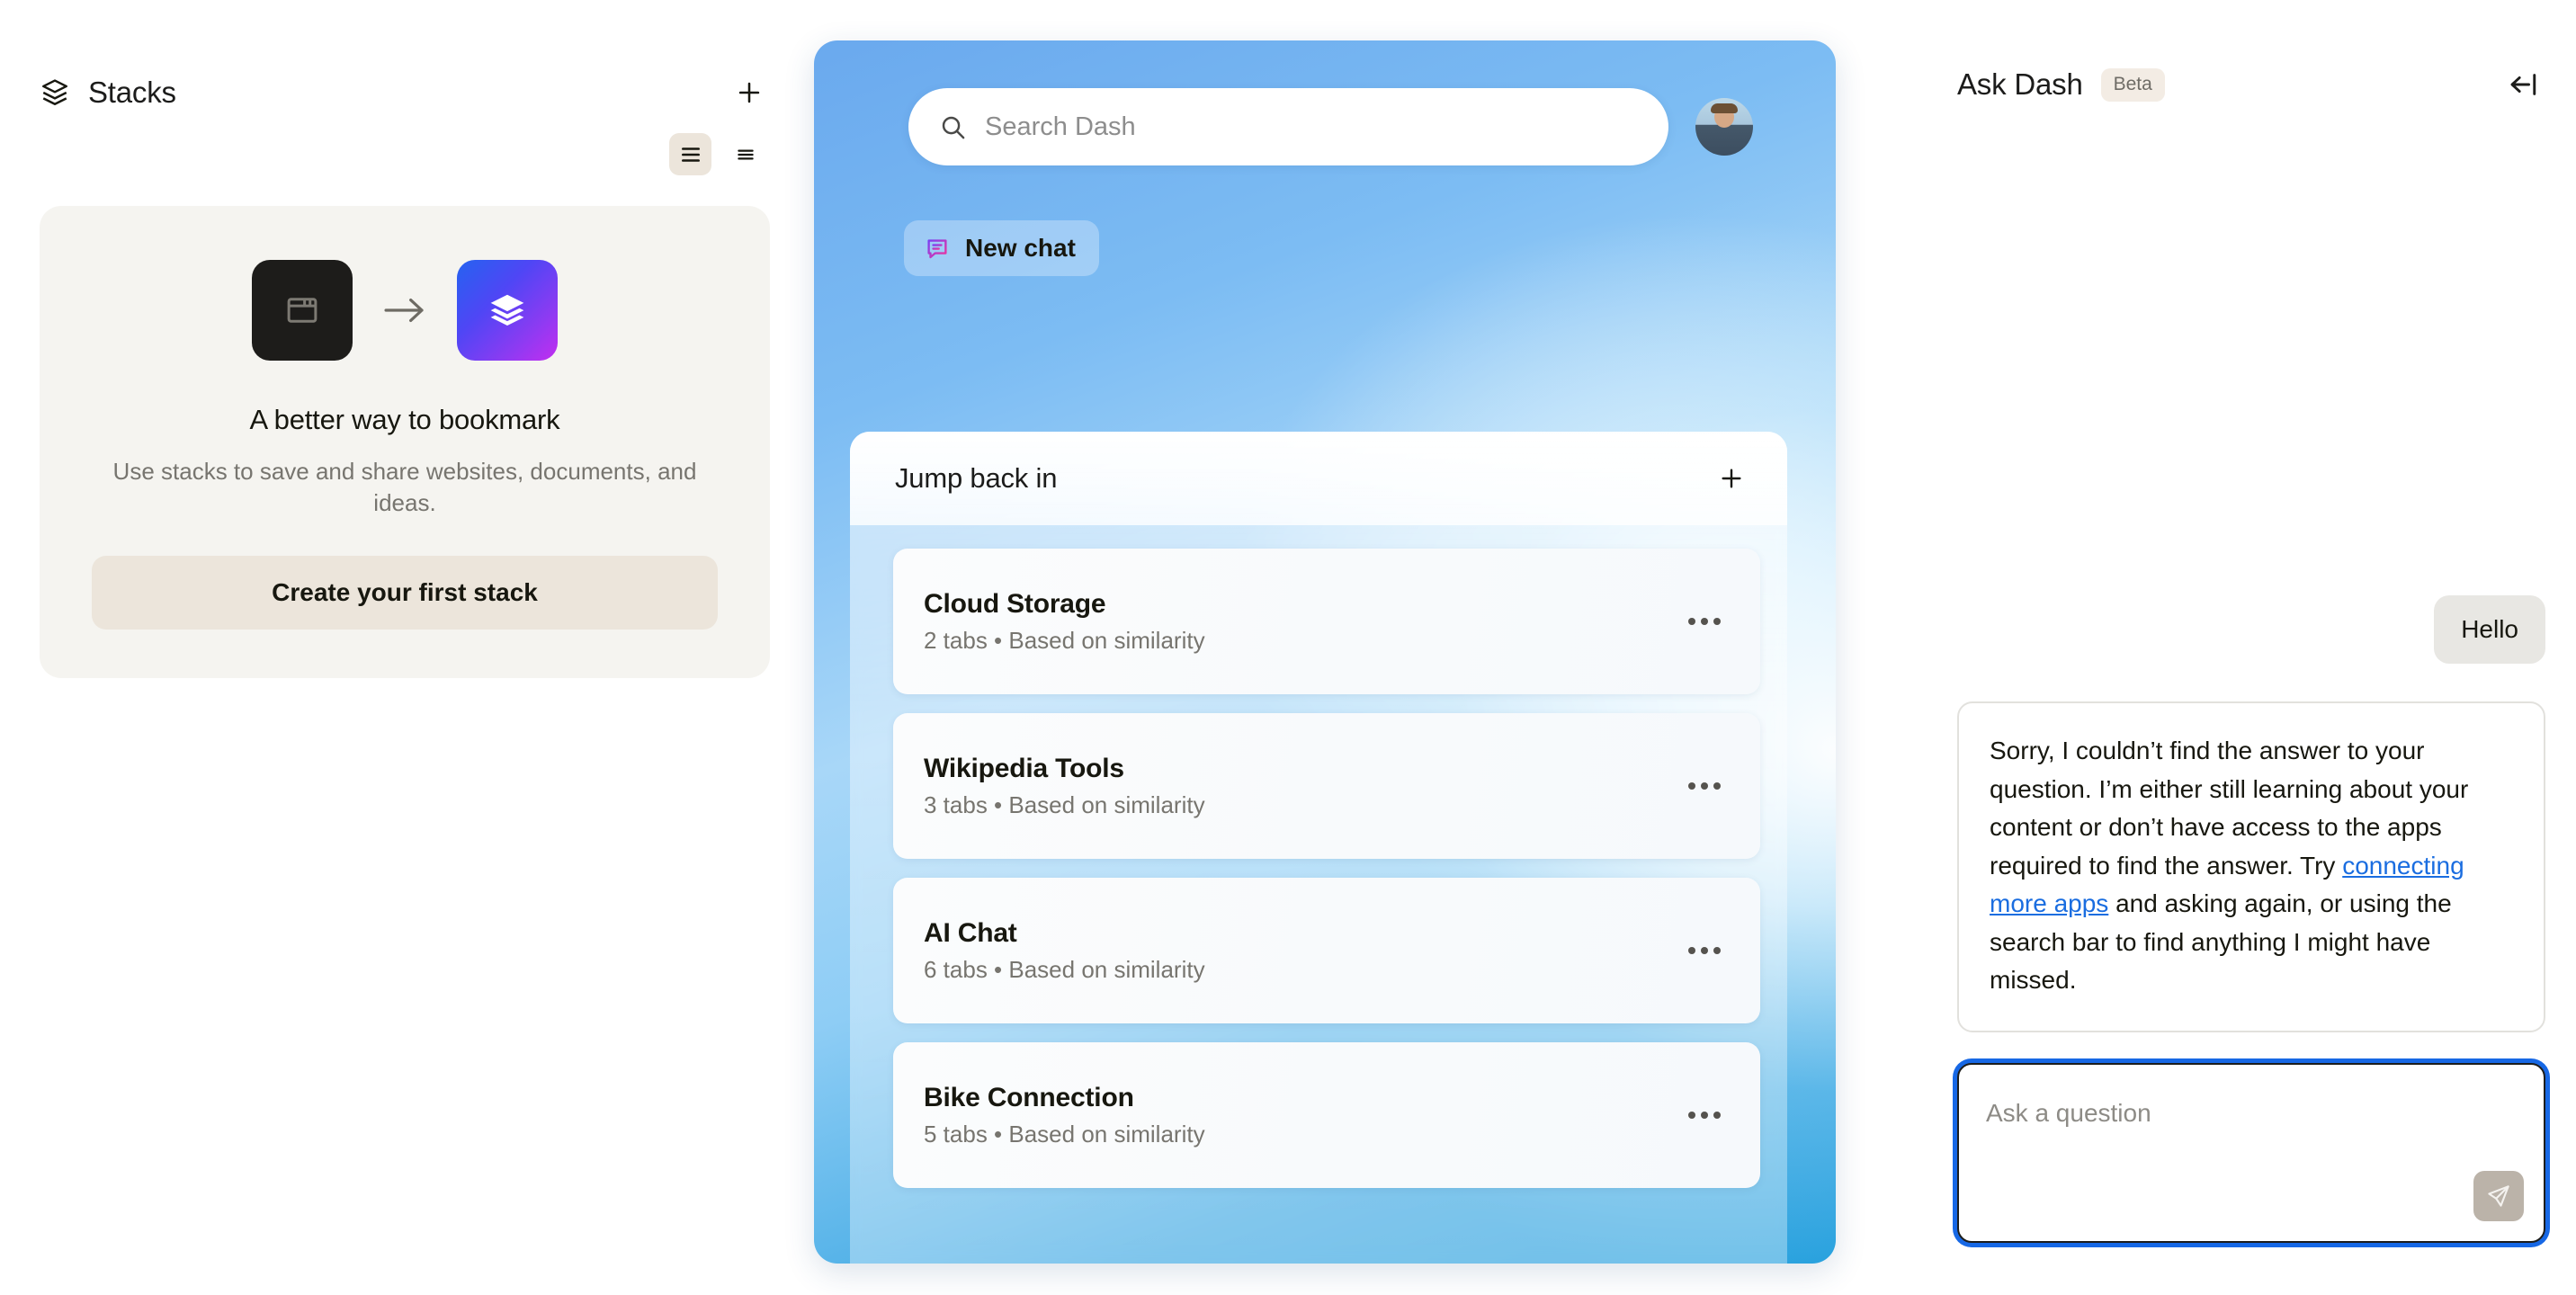 This screenshot has height=1295, width=2576. Describe the element at coordinates (1060, 126) in the screenshot. I see `search-placeholder: Search Dash` at that location.